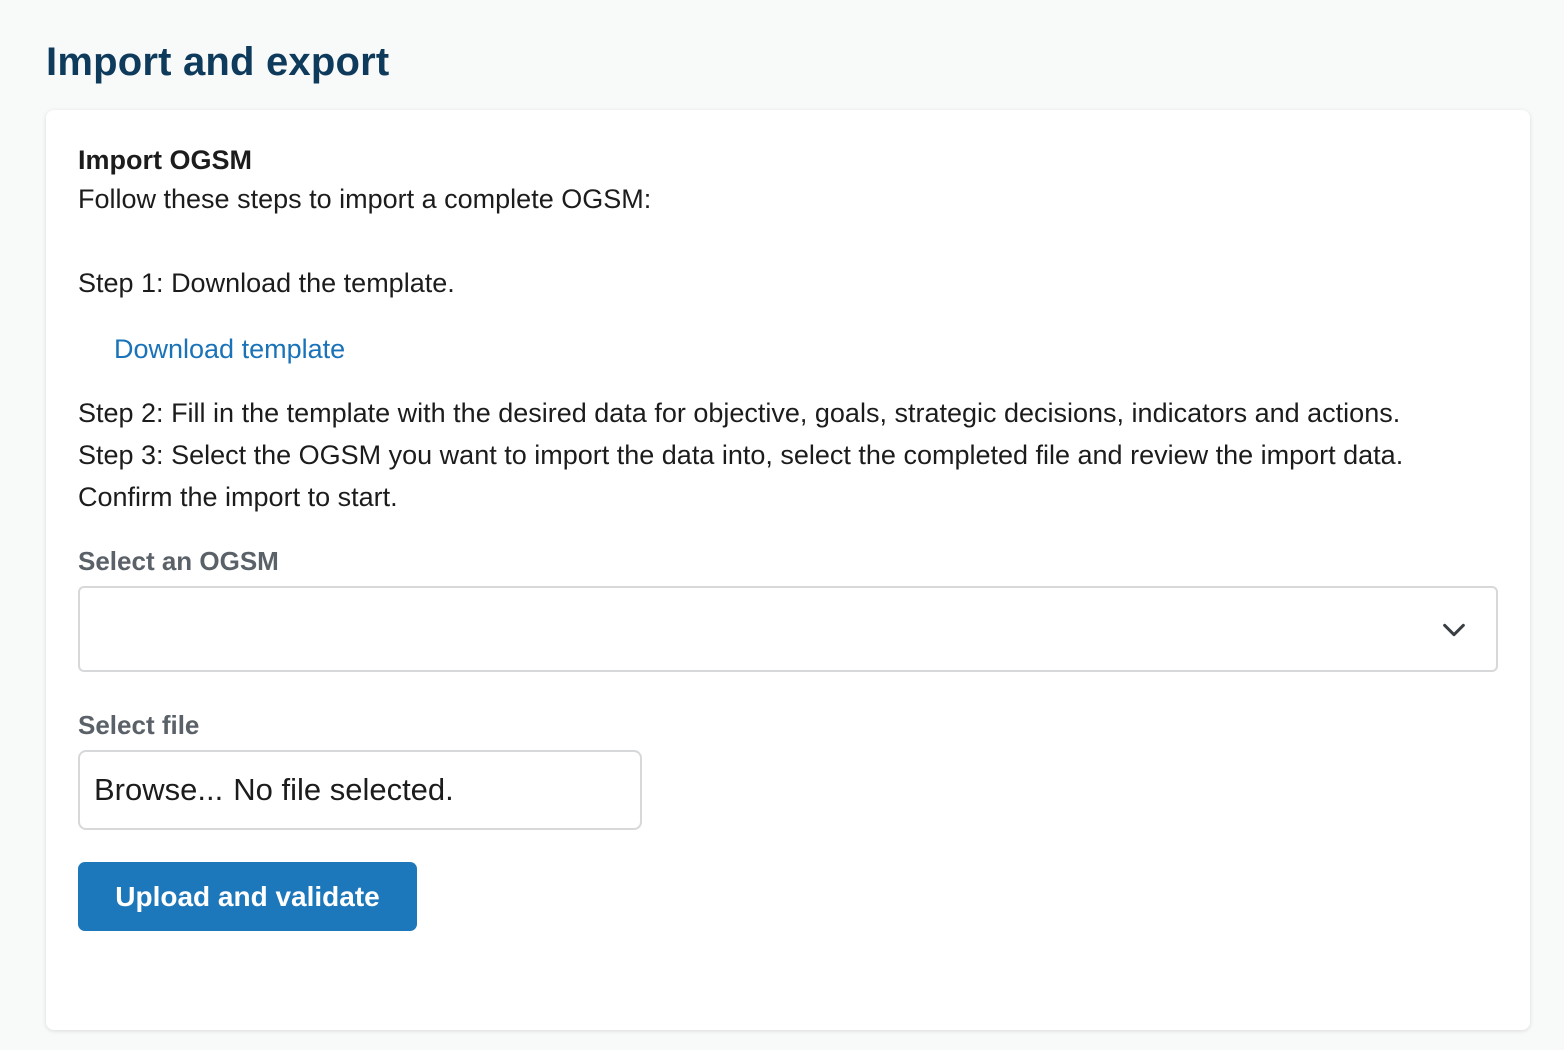 The width and height of the screenshot is (1564, 1050). Describe the element at coordinates (165, 160) in the screenshot. I see `import-section-title: Import OGSM` at that location.